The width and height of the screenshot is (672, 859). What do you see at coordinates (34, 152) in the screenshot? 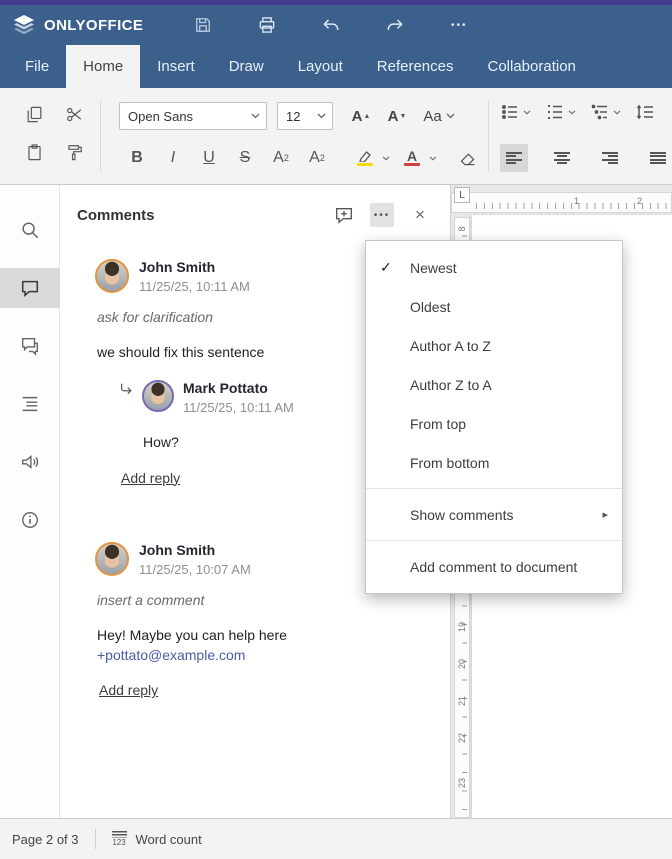
I see `paste-button` at bounding box center [34, 152].